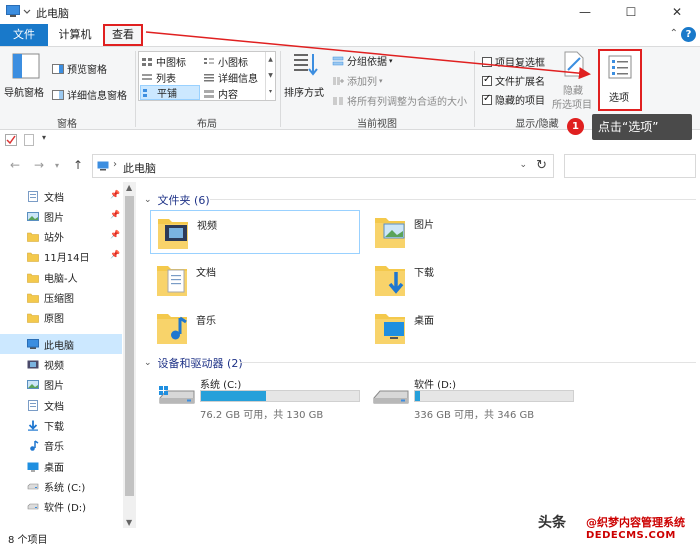 Image resolution: width=700 pixels, height=547 pixels. Describe the element at coordinates (44, 137) in the screenshot. I see `quick-access-more-icon: ▾` at that location.